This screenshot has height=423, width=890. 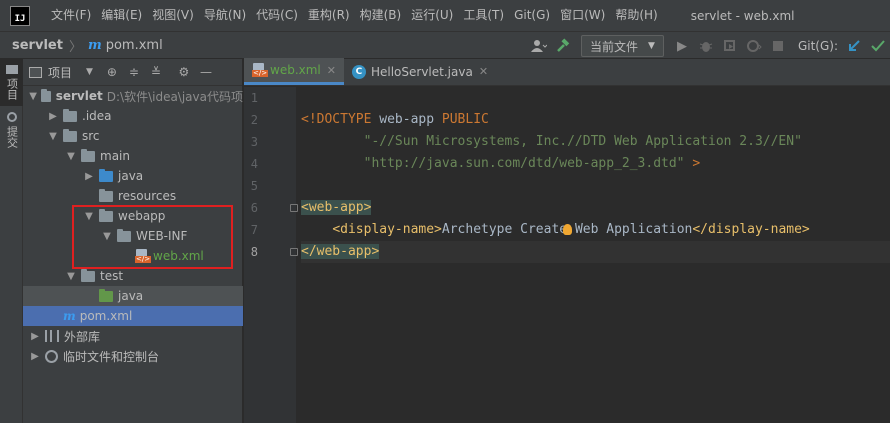 I want to click on expand-all-icon: ≑, so click(x=134, y=72).